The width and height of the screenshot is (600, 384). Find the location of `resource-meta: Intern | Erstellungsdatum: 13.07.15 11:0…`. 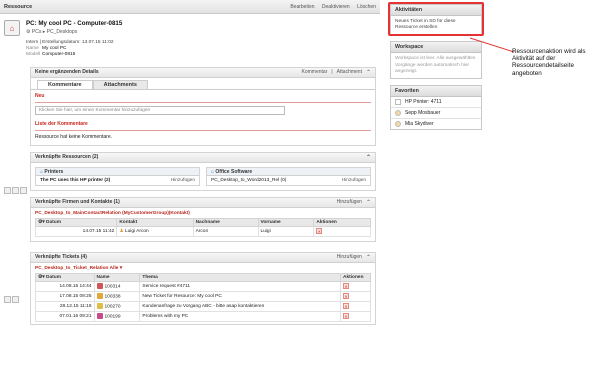

resource-meta: Intern | Erstellungsdatum: 13.07.15 11:0… is located at coordinates (203, 49).